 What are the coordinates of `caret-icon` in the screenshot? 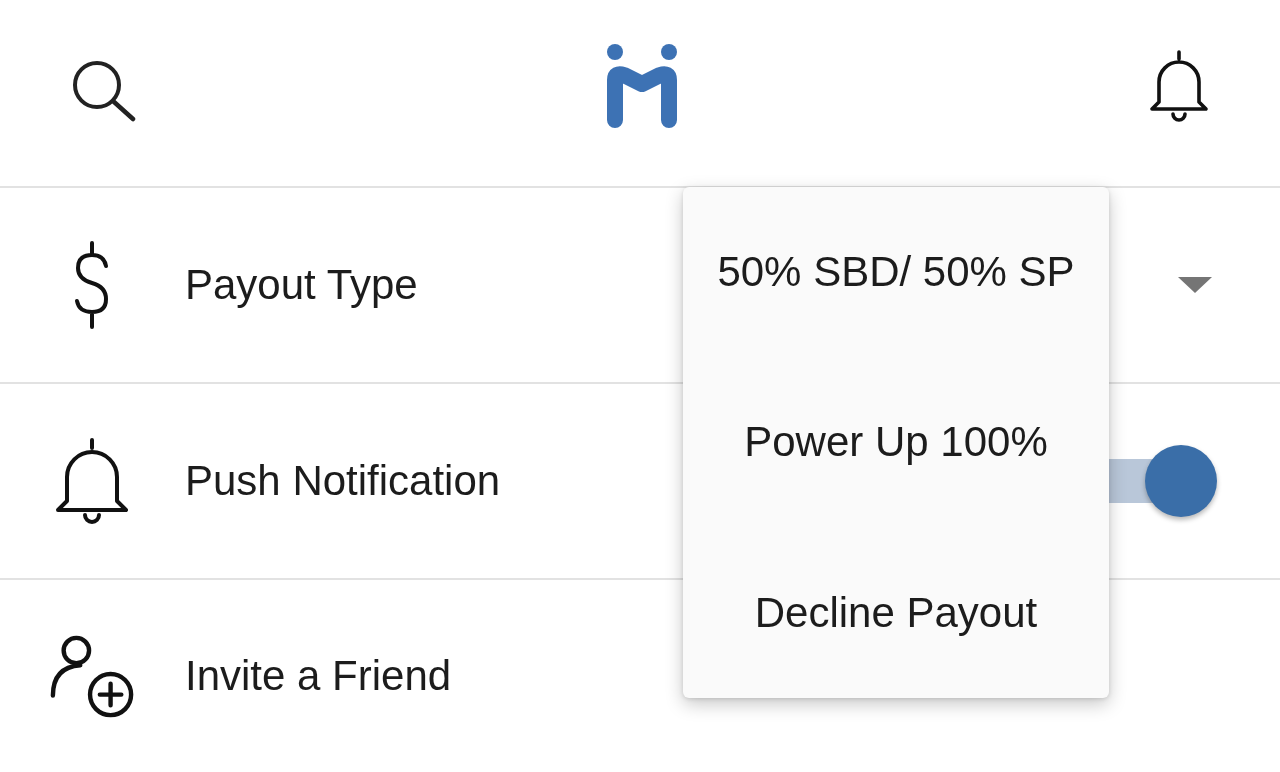 It's located at (1195, 285).